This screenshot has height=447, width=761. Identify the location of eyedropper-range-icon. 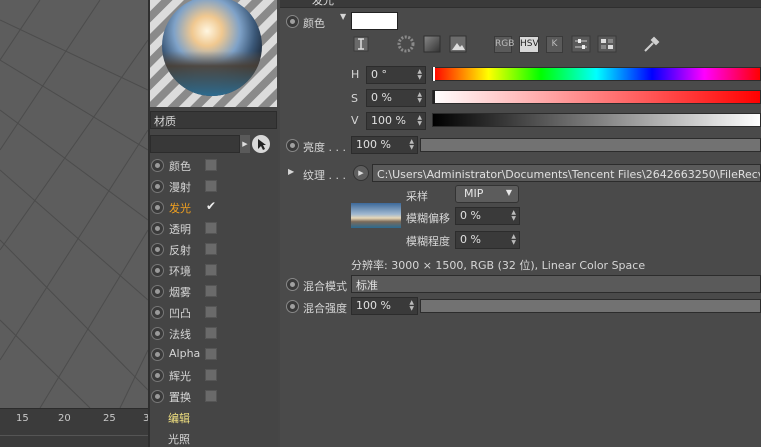
(361, 44).